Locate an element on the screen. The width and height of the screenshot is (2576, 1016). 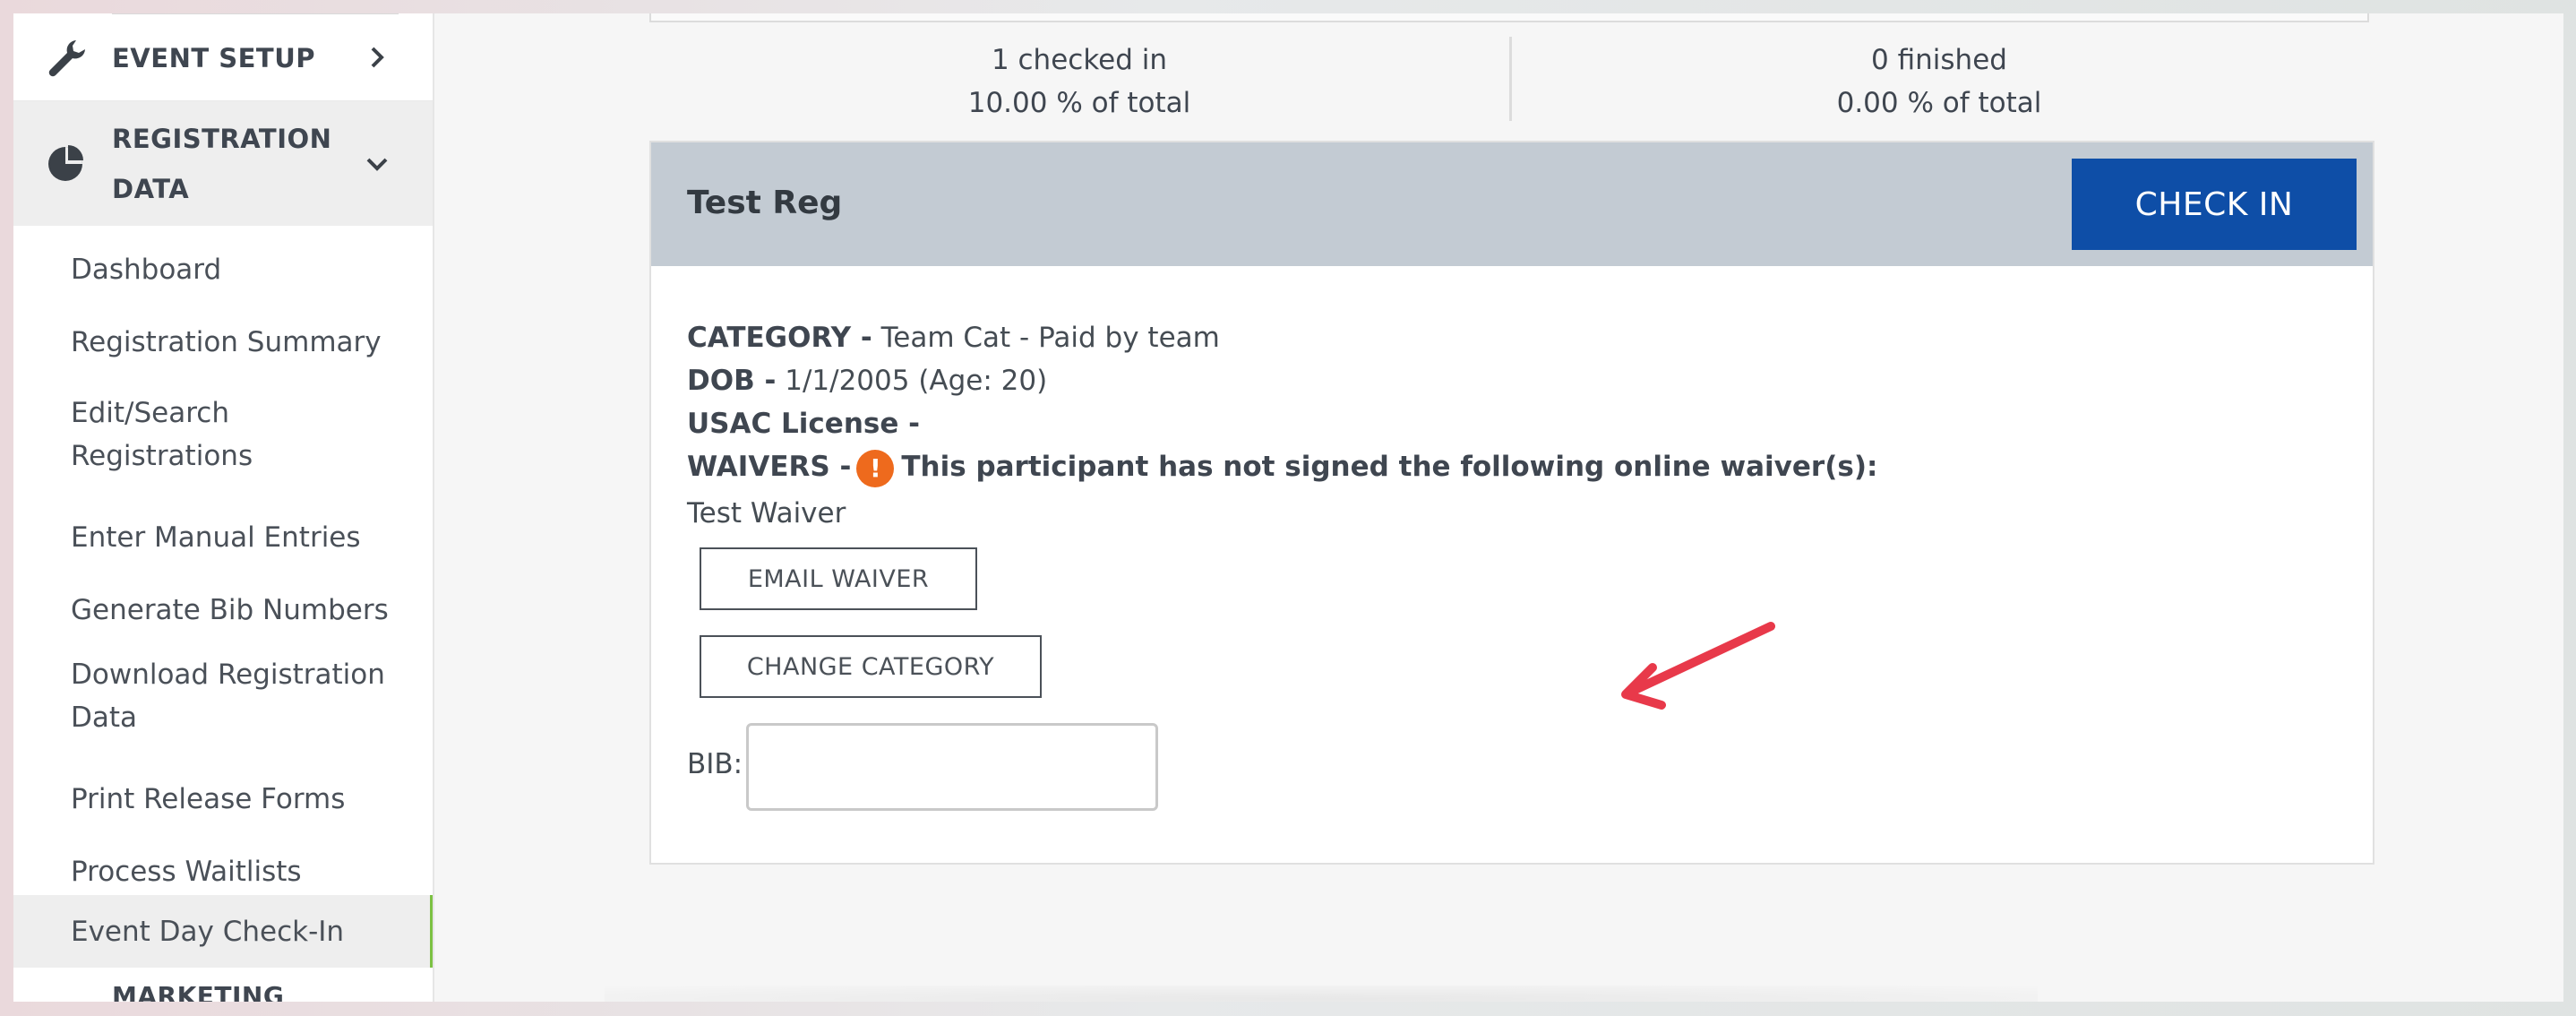
dob-value: 1/1/2005 (Age: 20) is located at coordinates (916, 381).